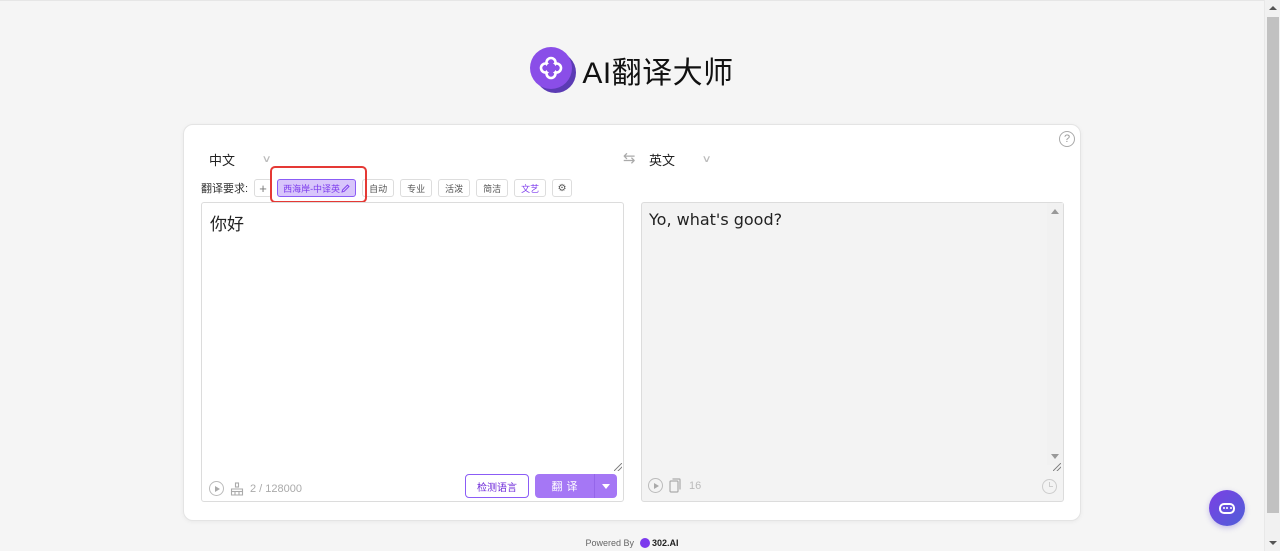 The image size is (1280, 551). Describe the element at coordinates (1049, 486) in the screenshot. I see `history-clock-icon` at that location.